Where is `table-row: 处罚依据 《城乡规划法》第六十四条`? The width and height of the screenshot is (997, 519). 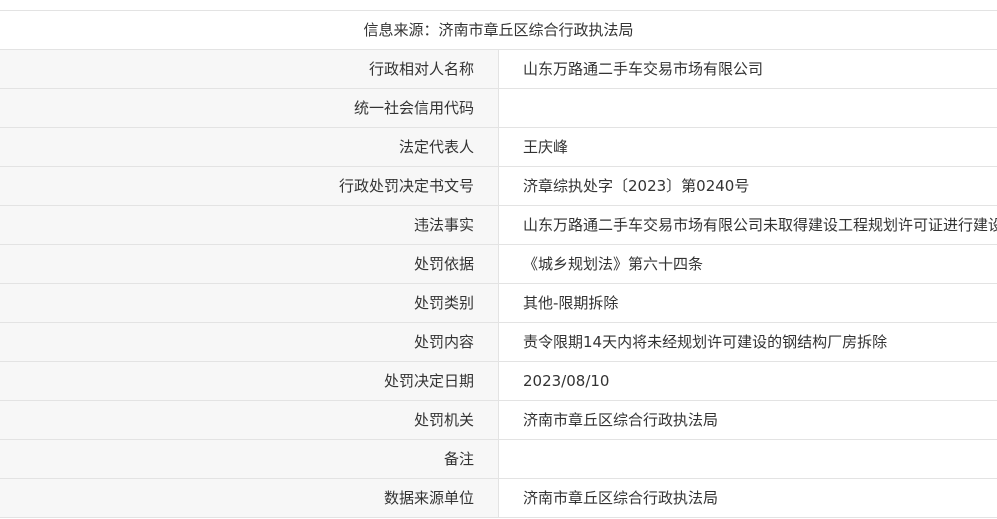 table-row: 处罚依据 《城乡规划法》第六十四条 is located at coordinates (498, 264).